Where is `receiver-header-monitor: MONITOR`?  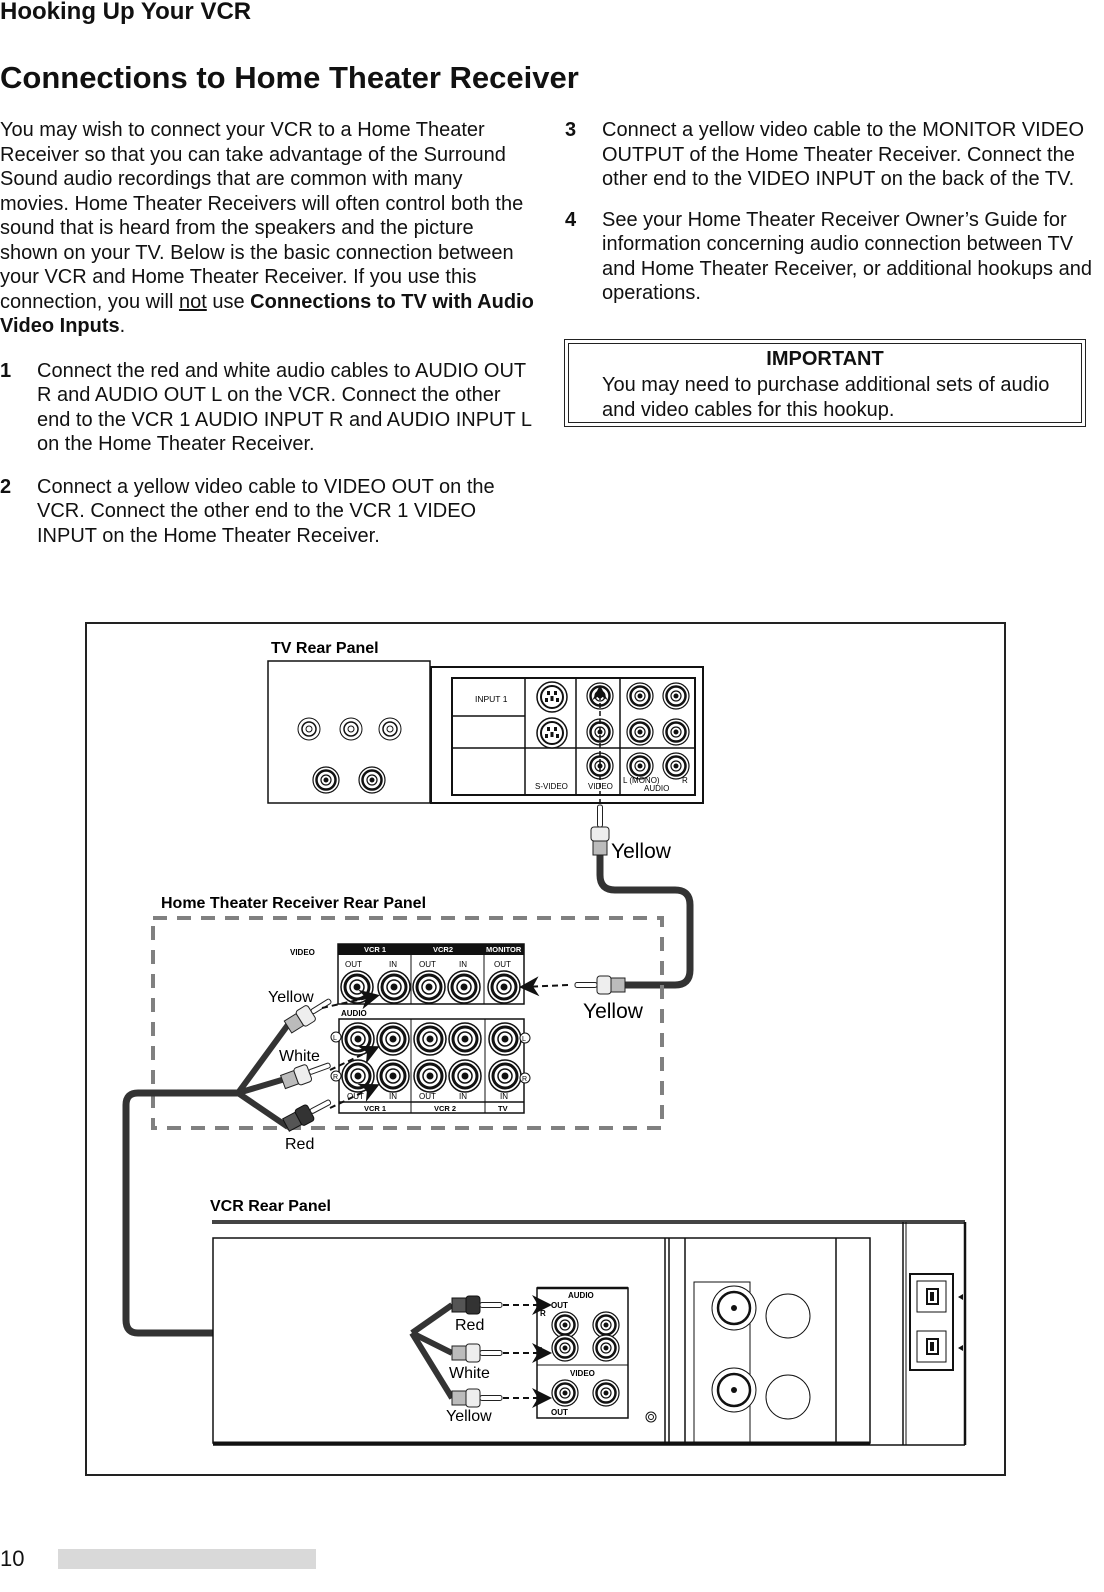 receiver-header-monitor: MONITOR is located at coordinates (504, 949).